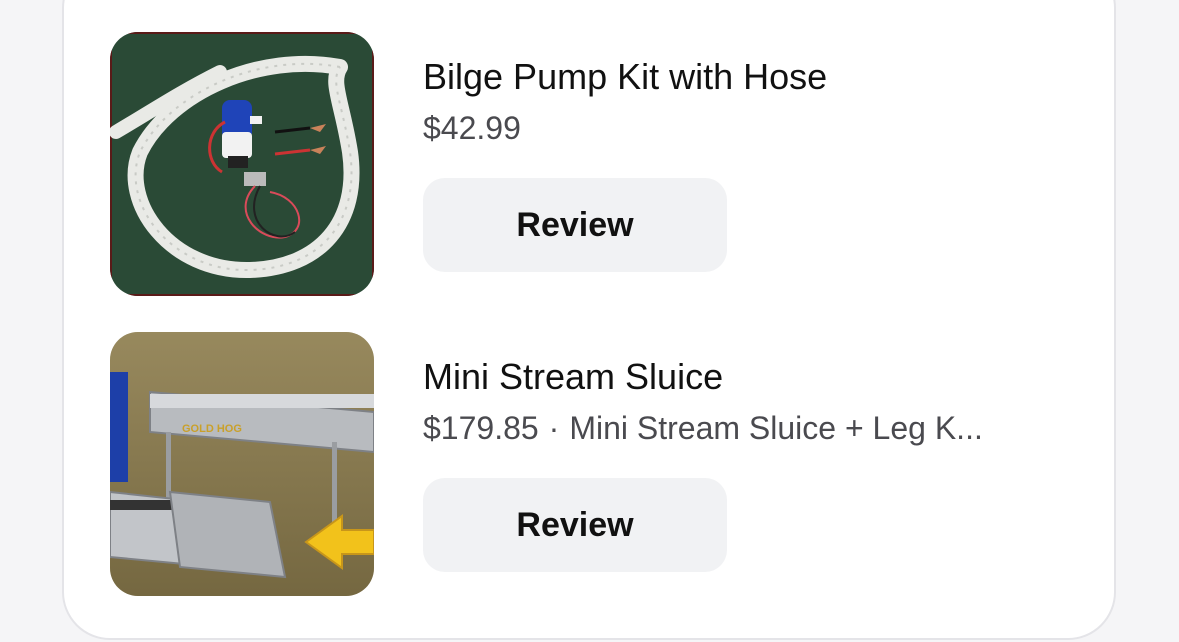 The height and width of the screenshot is (642, 1179). I want to click on item-title: Bilge Pump Kit with Hose, so click(625, 77).